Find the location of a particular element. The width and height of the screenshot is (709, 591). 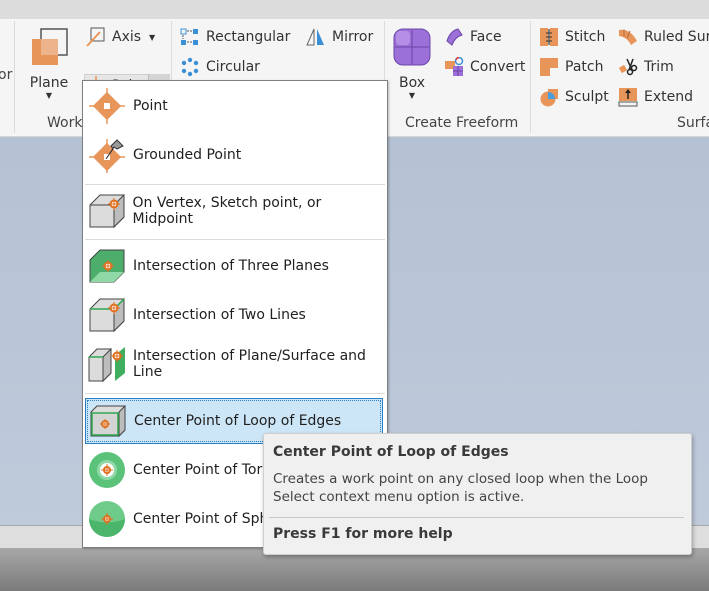

extend-button: Extend is located at coordinates (655, 97).